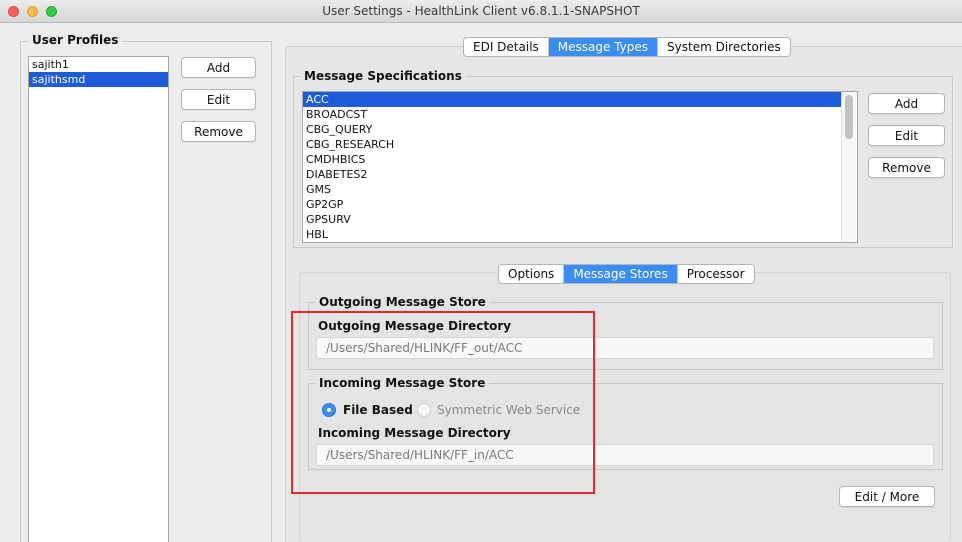 Image resolution: width=962 pixels, height=542 pixels. What do you see at coordinates (716, 274) in the screenshot?
I see `tab-processor: Processor` at bounding box center [716, 274].